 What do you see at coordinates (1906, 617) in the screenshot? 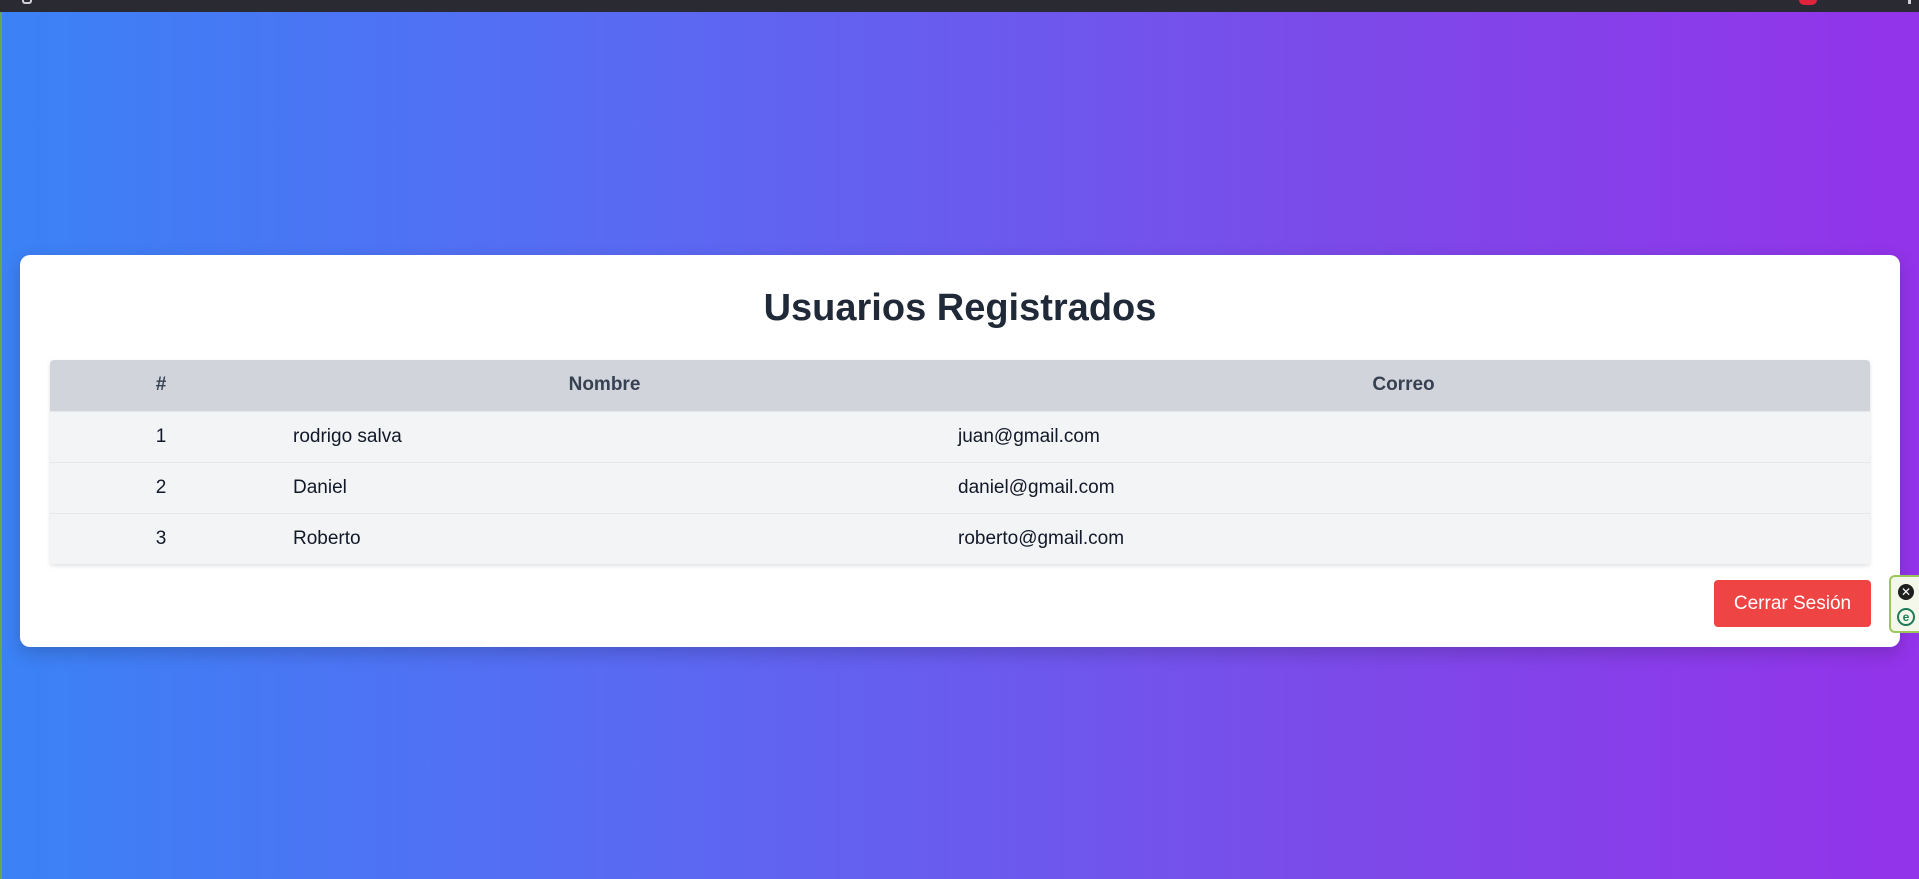
I see `extension-logo-icon: e` at bounding box center [1906, 617].